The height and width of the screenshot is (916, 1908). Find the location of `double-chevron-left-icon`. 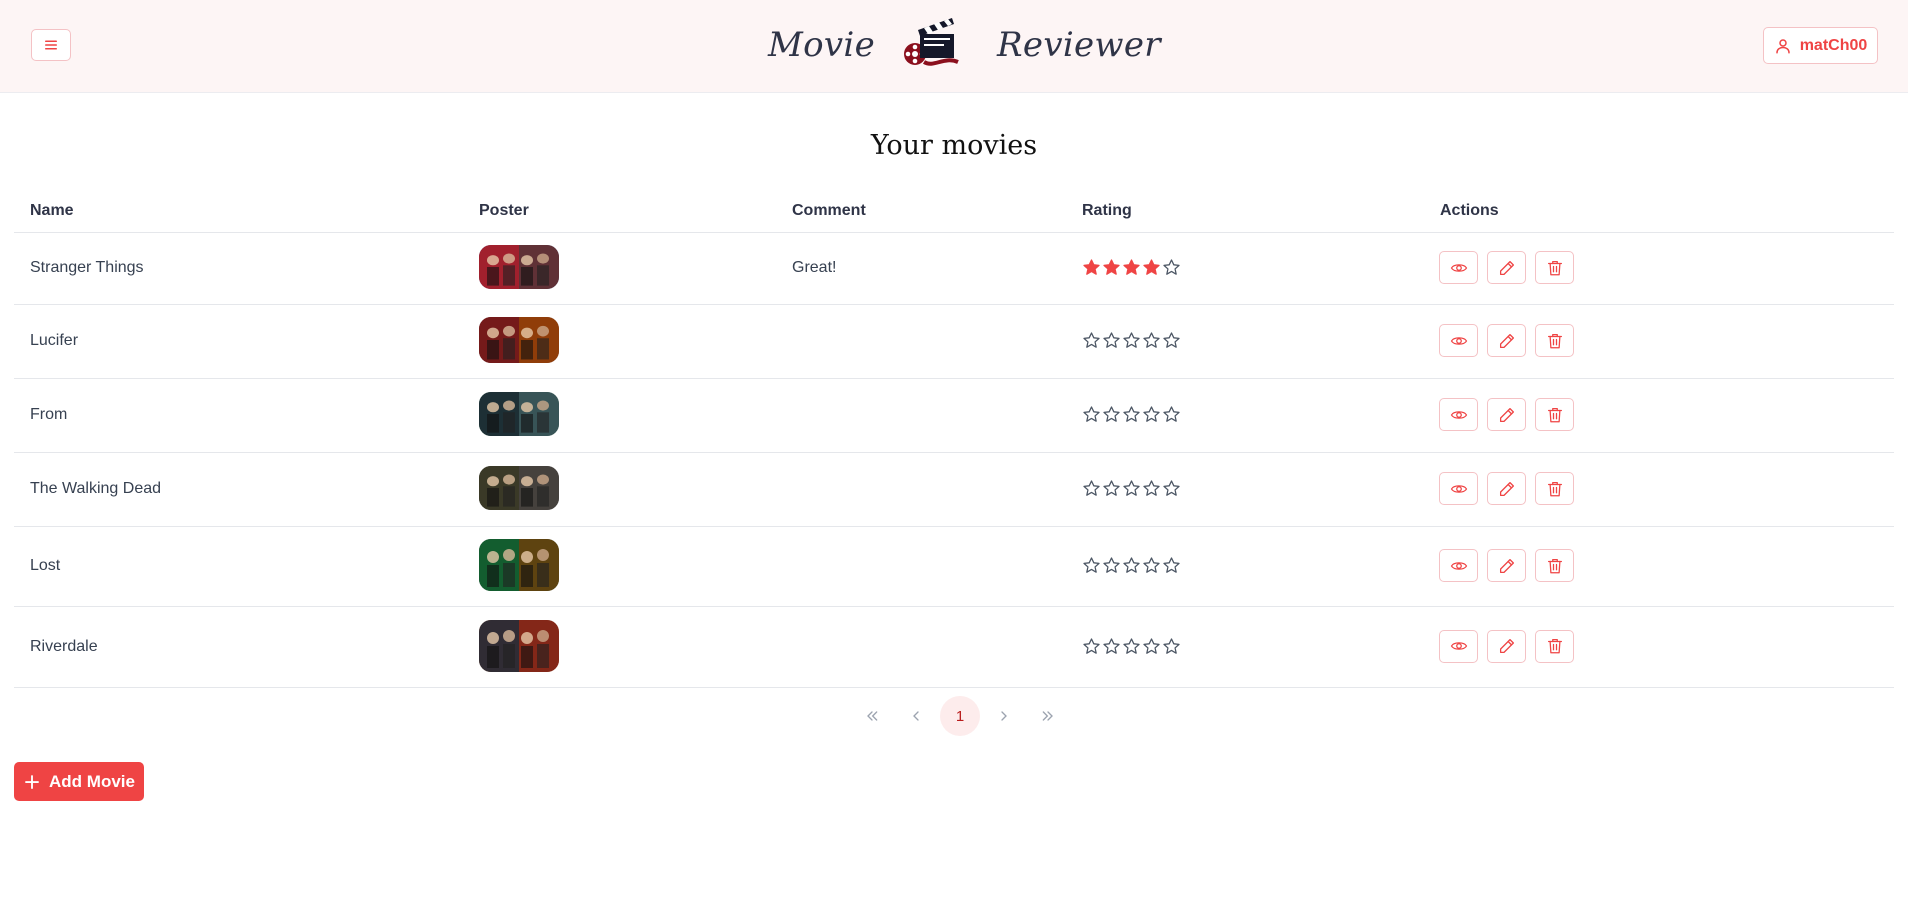

double-chevron-left-icon is located at coordinates (872, 716).